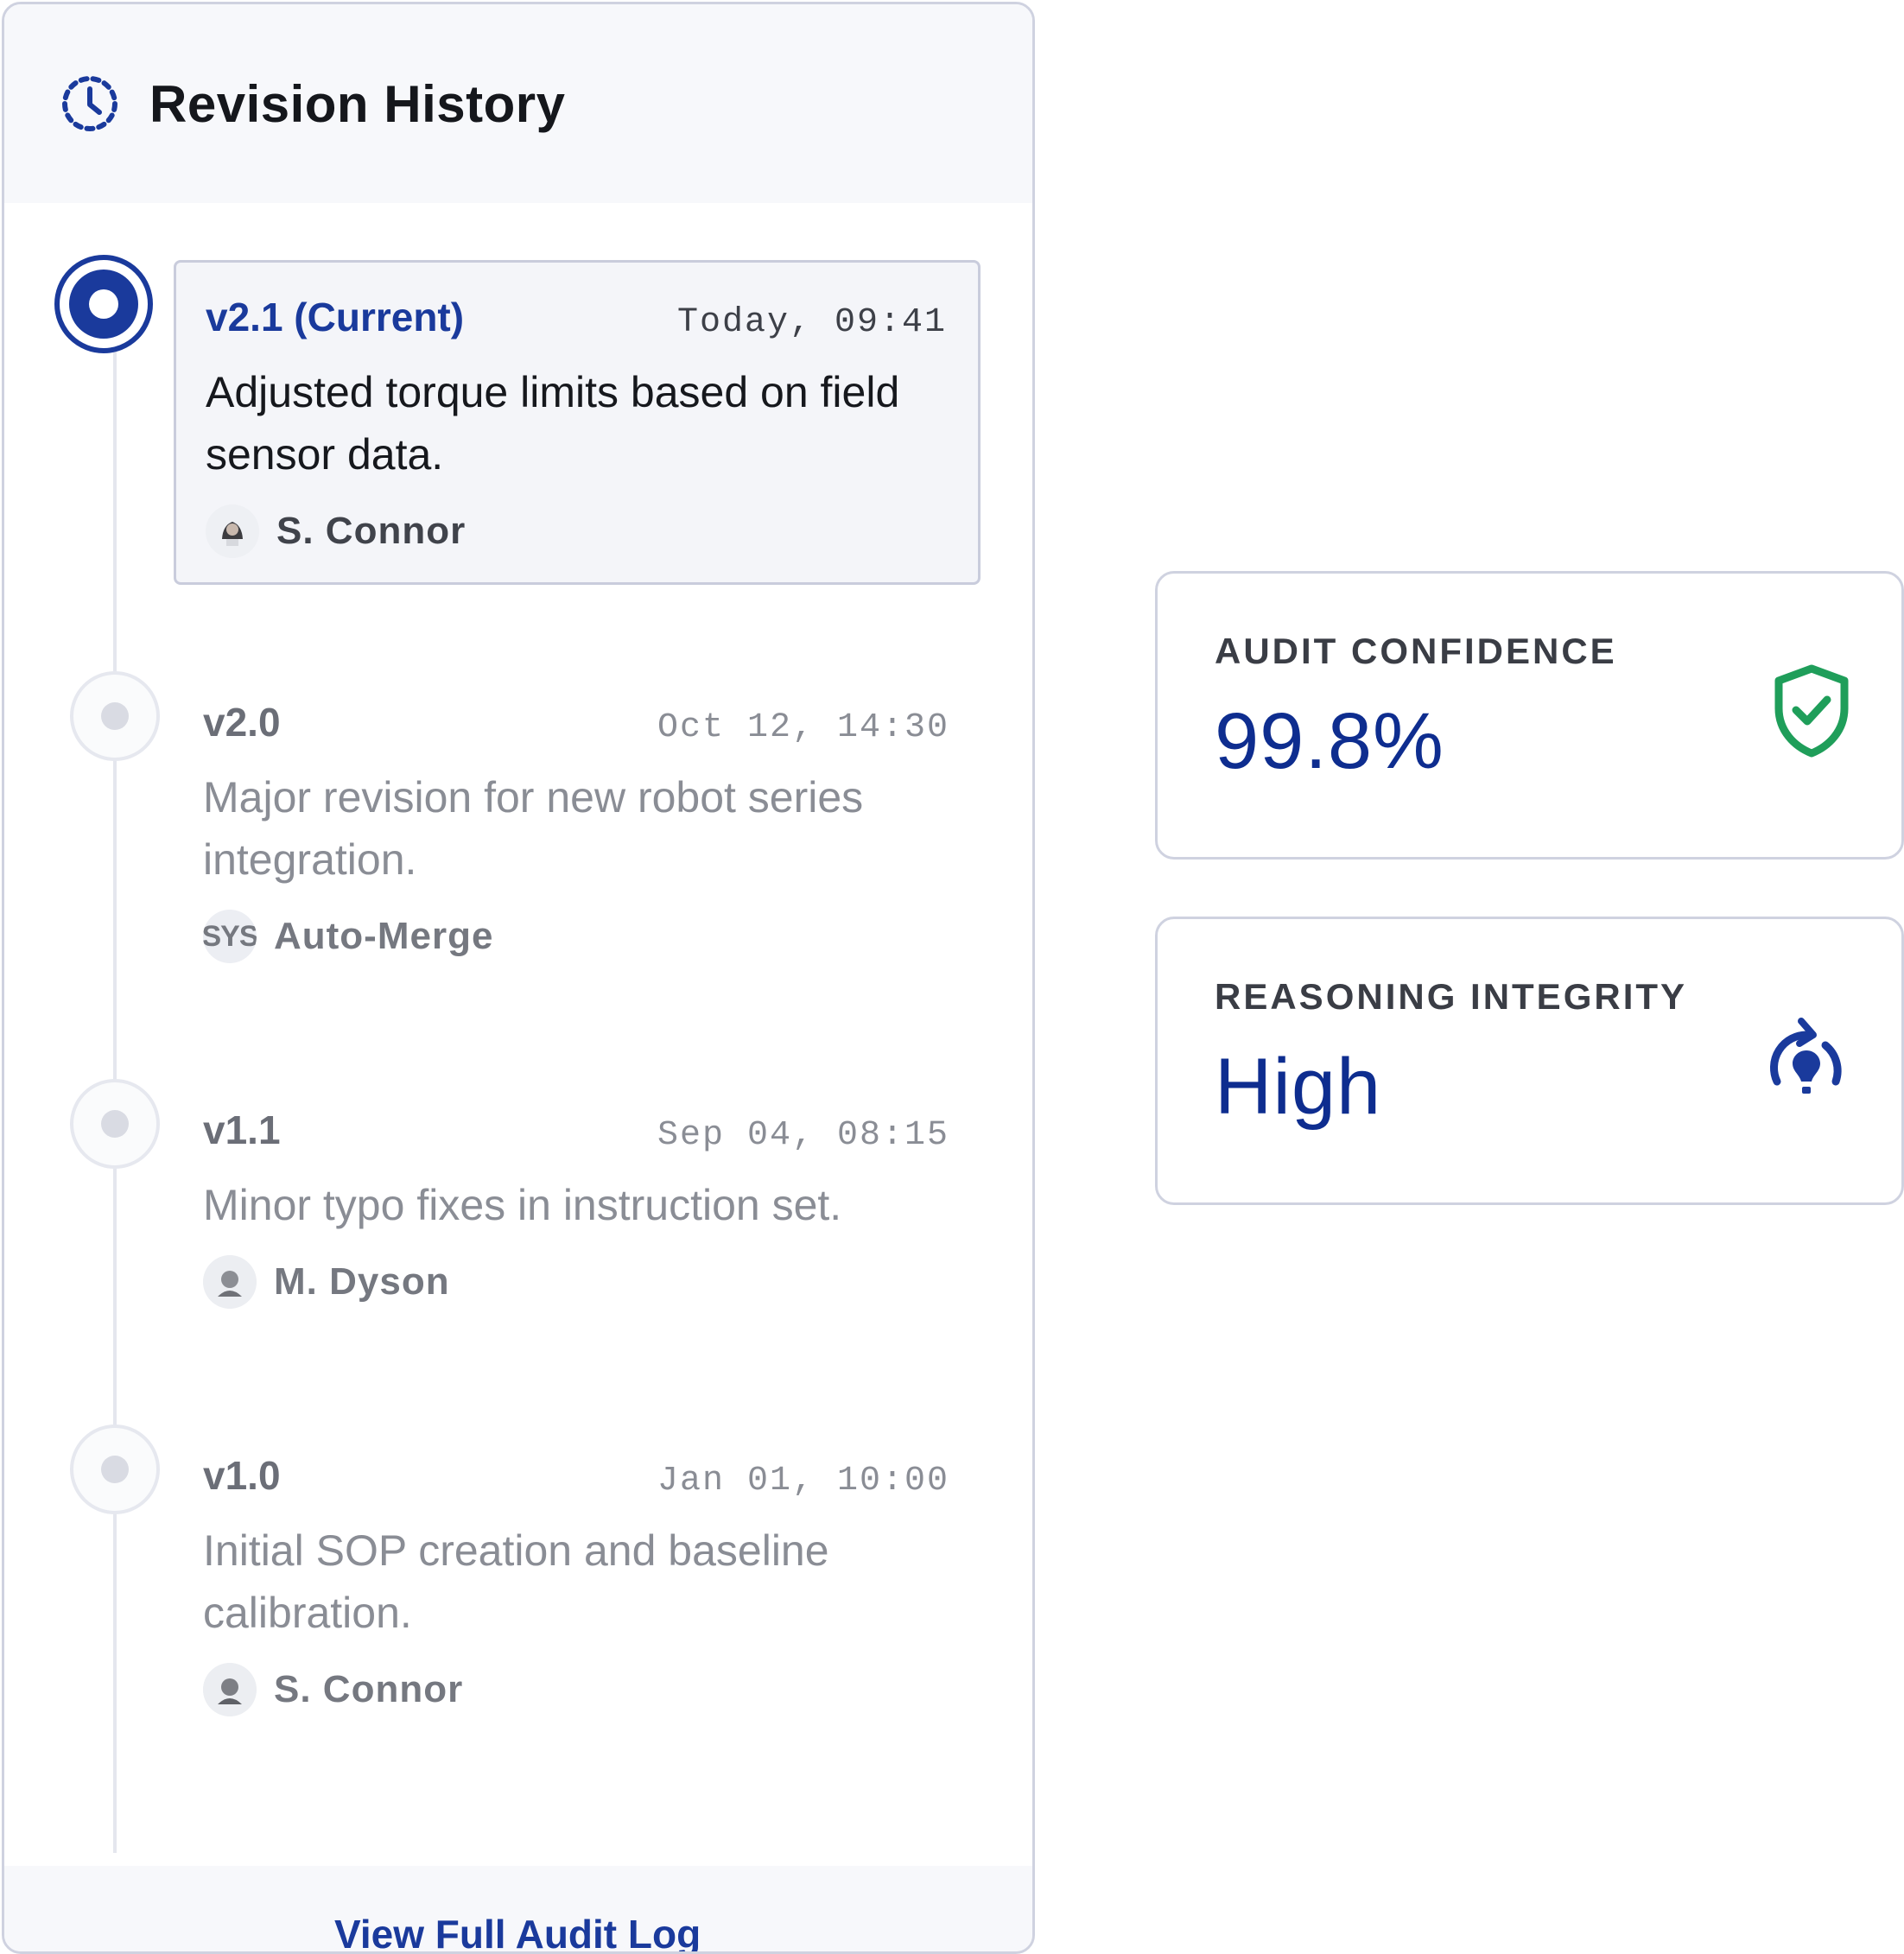 This screenshot has height=1954, width=1904. I want to click on revision-version: v1.1, so click(242, 1129).